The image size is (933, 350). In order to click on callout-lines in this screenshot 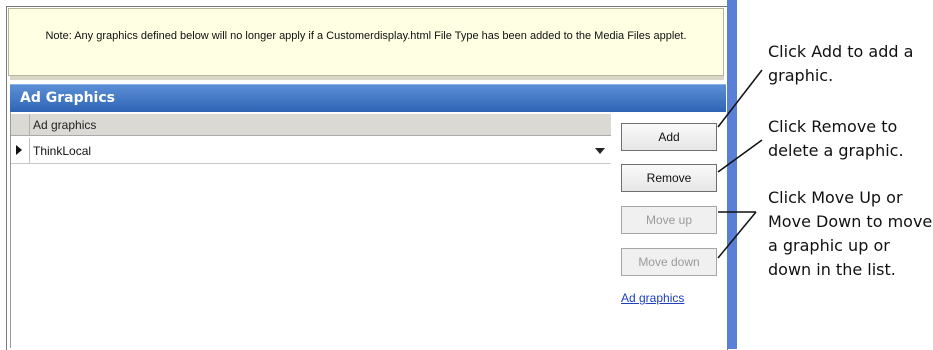, I will do `click(740, 164)`.